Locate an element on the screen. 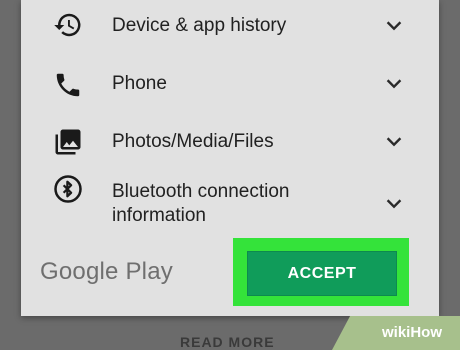  permission-row-device-app-history: Device & app history is located at coordinates (230, 26).